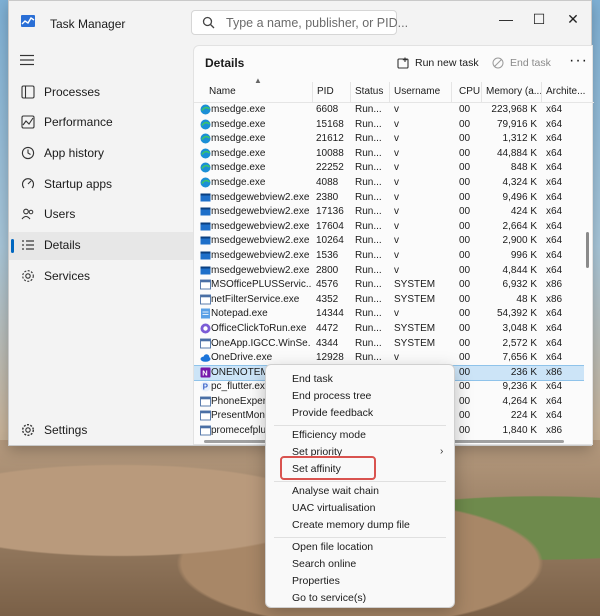  What do you see at coordinates (351, 525) in the screenshot?
I see `menu-item-create-memory-dump: Create memory dump file` at bounding box center [351, 525].